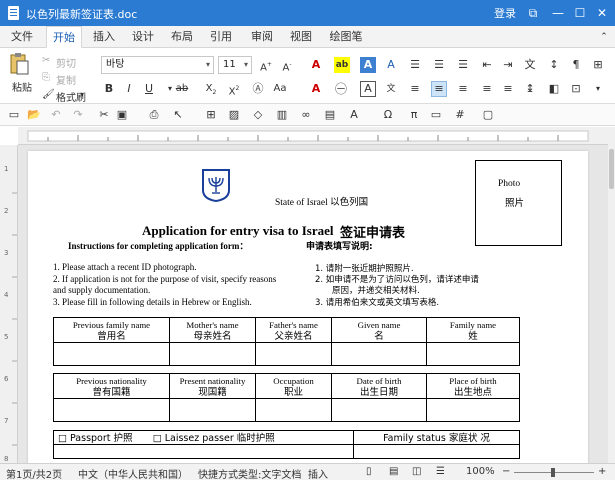  I want to click on horizontal-ruler, so click(313, 136).